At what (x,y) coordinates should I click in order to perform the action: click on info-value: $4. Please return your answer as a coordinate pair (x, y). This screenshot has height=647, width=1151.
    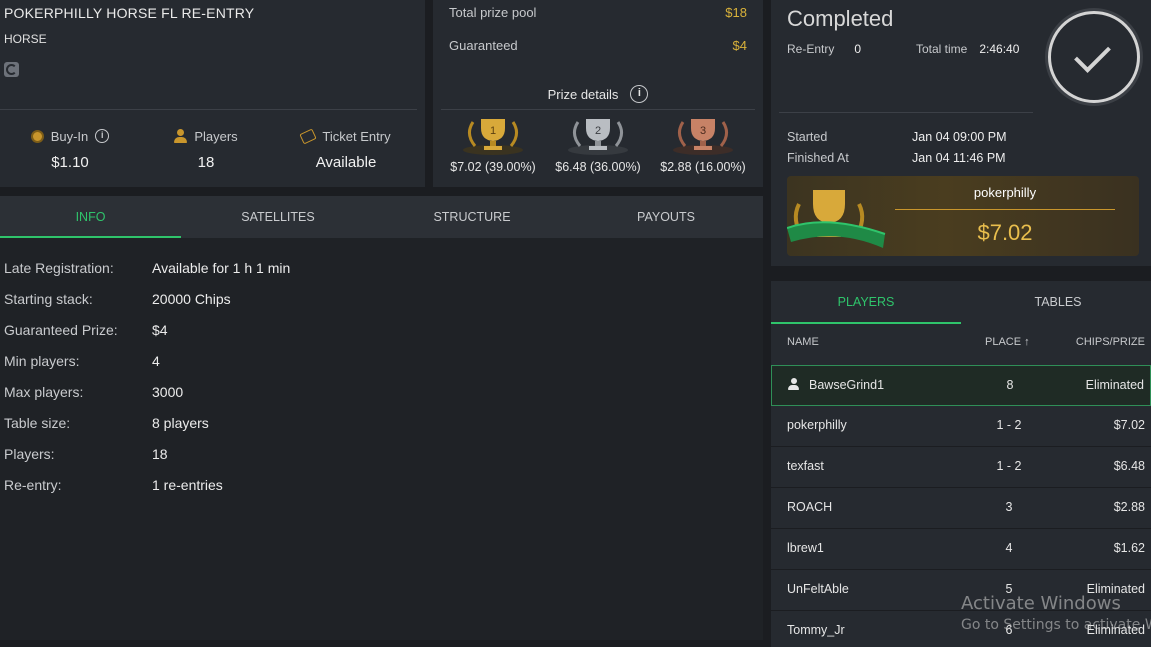
    Looking at the image, I should click on (160, 330).